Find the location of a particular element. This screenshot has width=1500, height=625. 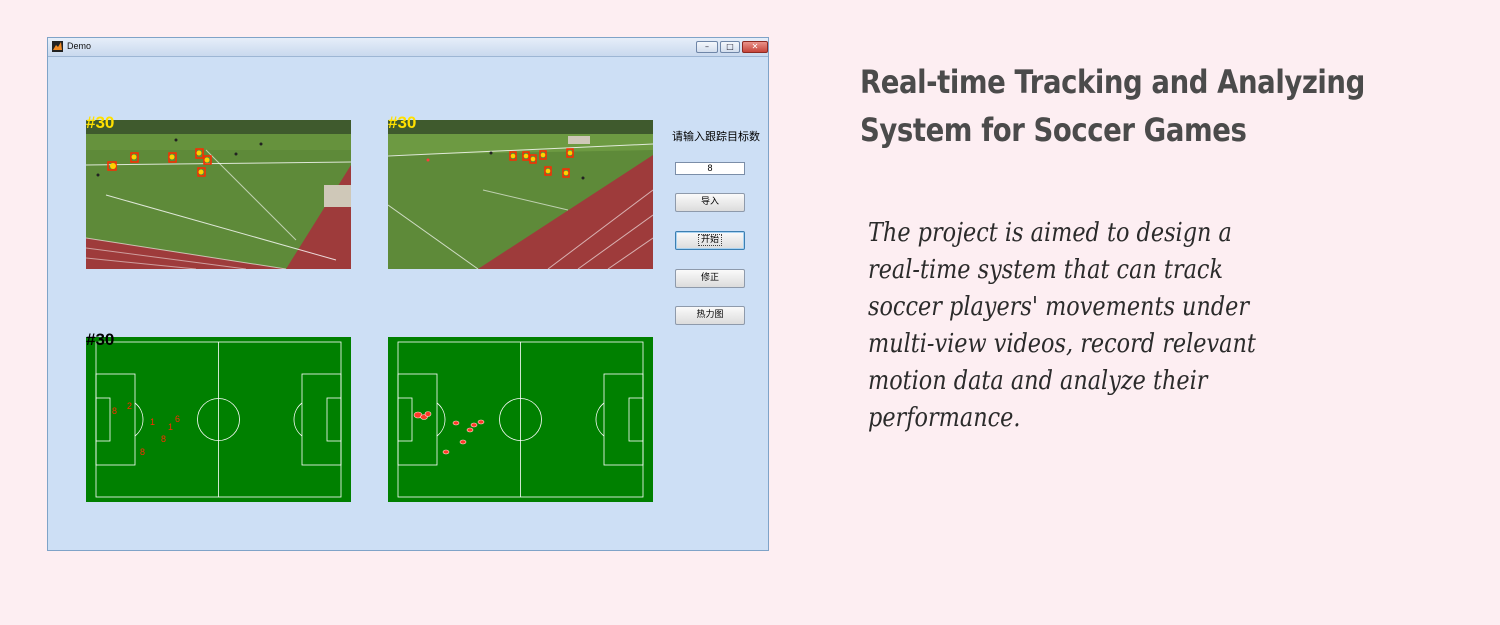

headline-line-2: System for Soccer Games is located at coordinates (1053, 130).